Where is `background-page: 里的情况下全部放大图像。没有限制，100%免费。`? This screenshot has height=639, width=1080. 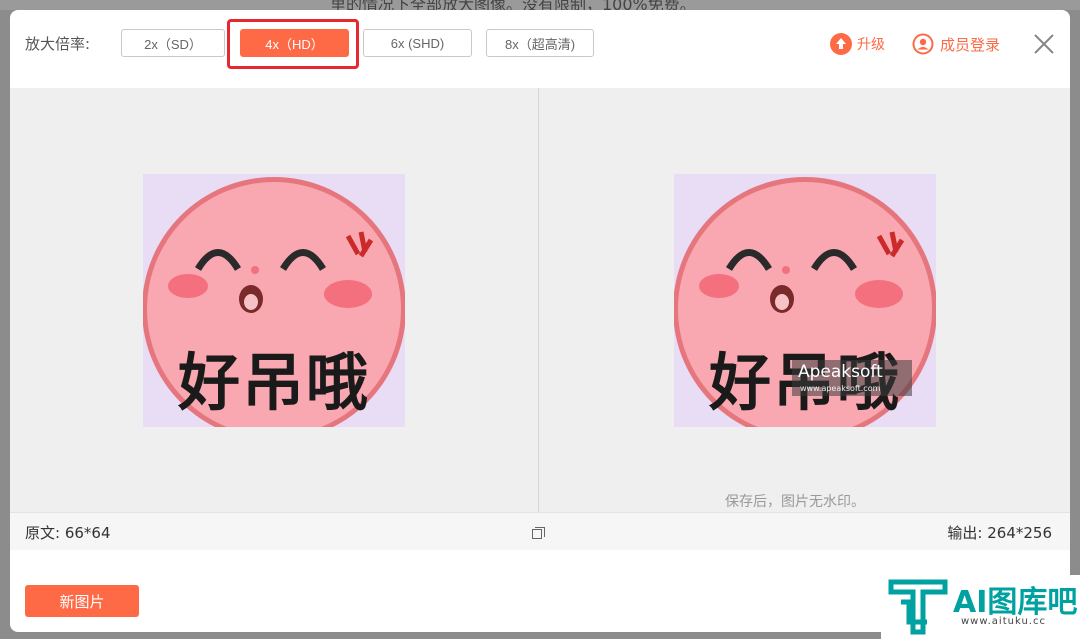 background-page: 里的情况下全部放大图像。没有限制，100%免费。 is located at coordinates (540, 7).